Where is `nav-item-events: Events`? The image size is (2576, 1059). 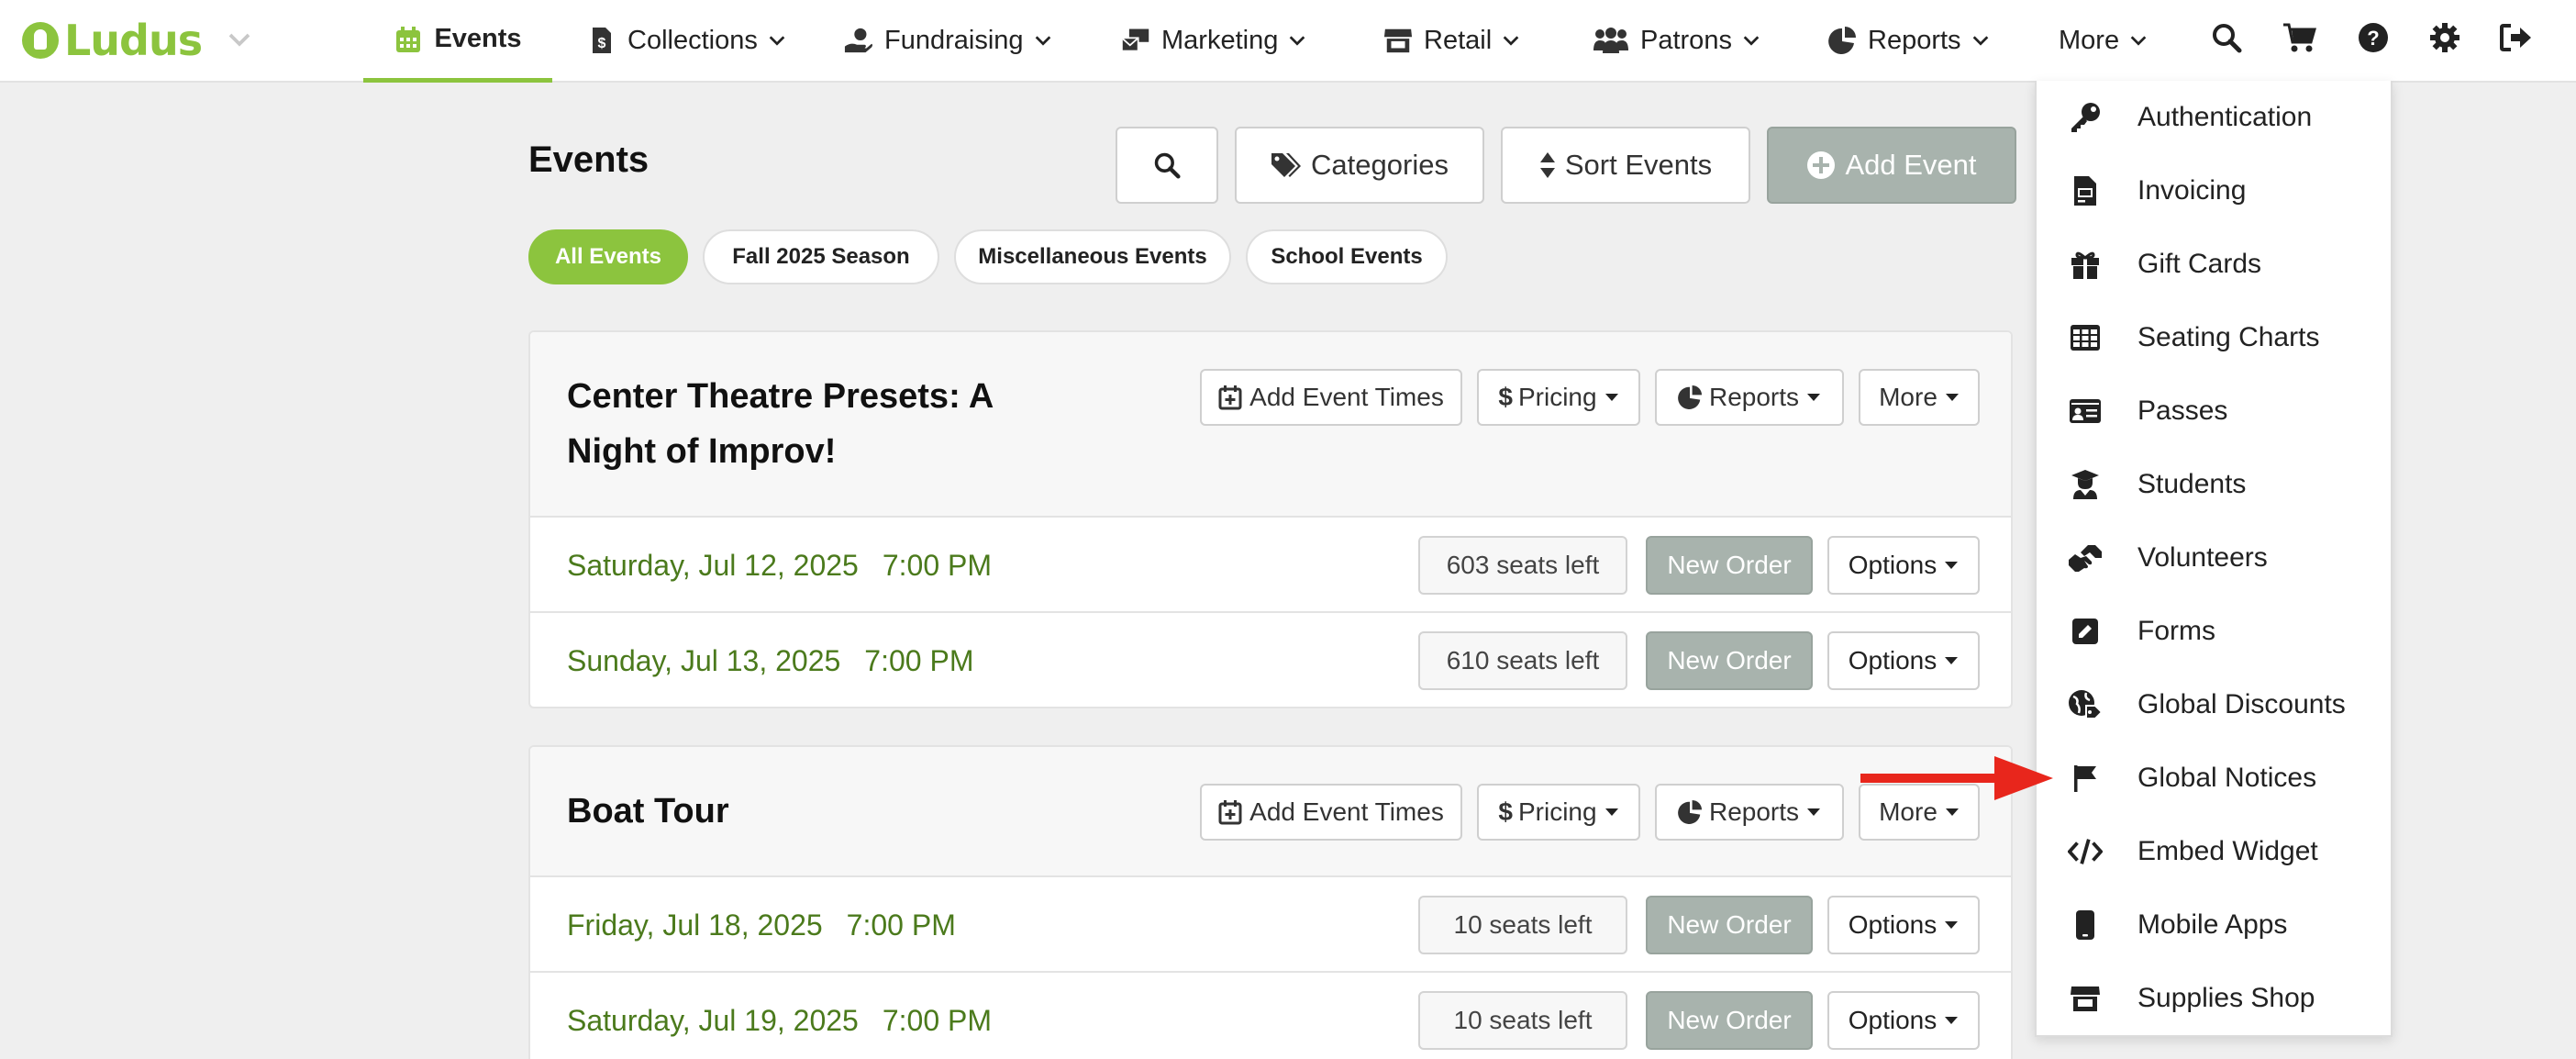
nav-item-events: Events is located at coordinates (457, 42).